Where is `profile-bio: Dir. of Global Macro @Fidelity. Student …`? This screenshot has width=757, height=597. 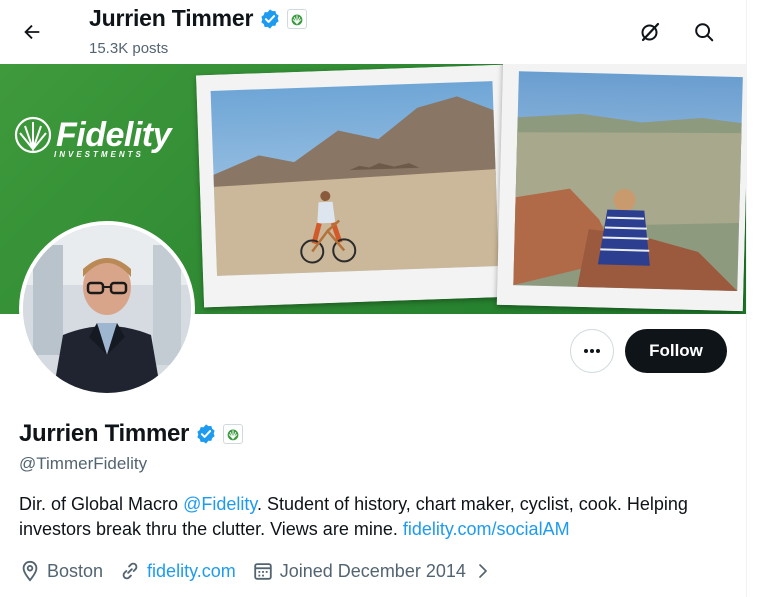
profile-bio: Dir. of Global Macro @Fidelity. Student … is located at coordinates (369, 517).